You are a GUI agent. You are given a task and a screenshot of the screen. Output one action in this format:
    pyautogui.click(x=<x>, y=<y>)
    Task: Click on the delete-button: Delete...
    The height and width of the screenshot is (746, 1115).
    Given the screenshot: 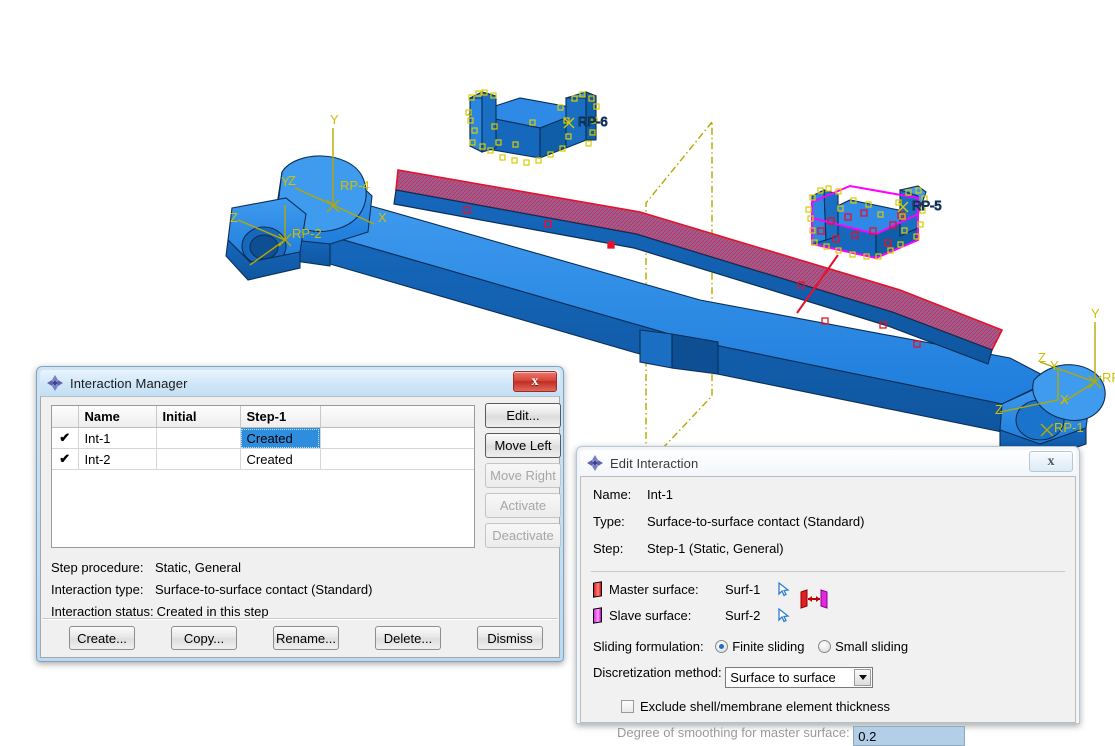 What is the action you would take?
    pyautogui.click(x=408, y=638)
    